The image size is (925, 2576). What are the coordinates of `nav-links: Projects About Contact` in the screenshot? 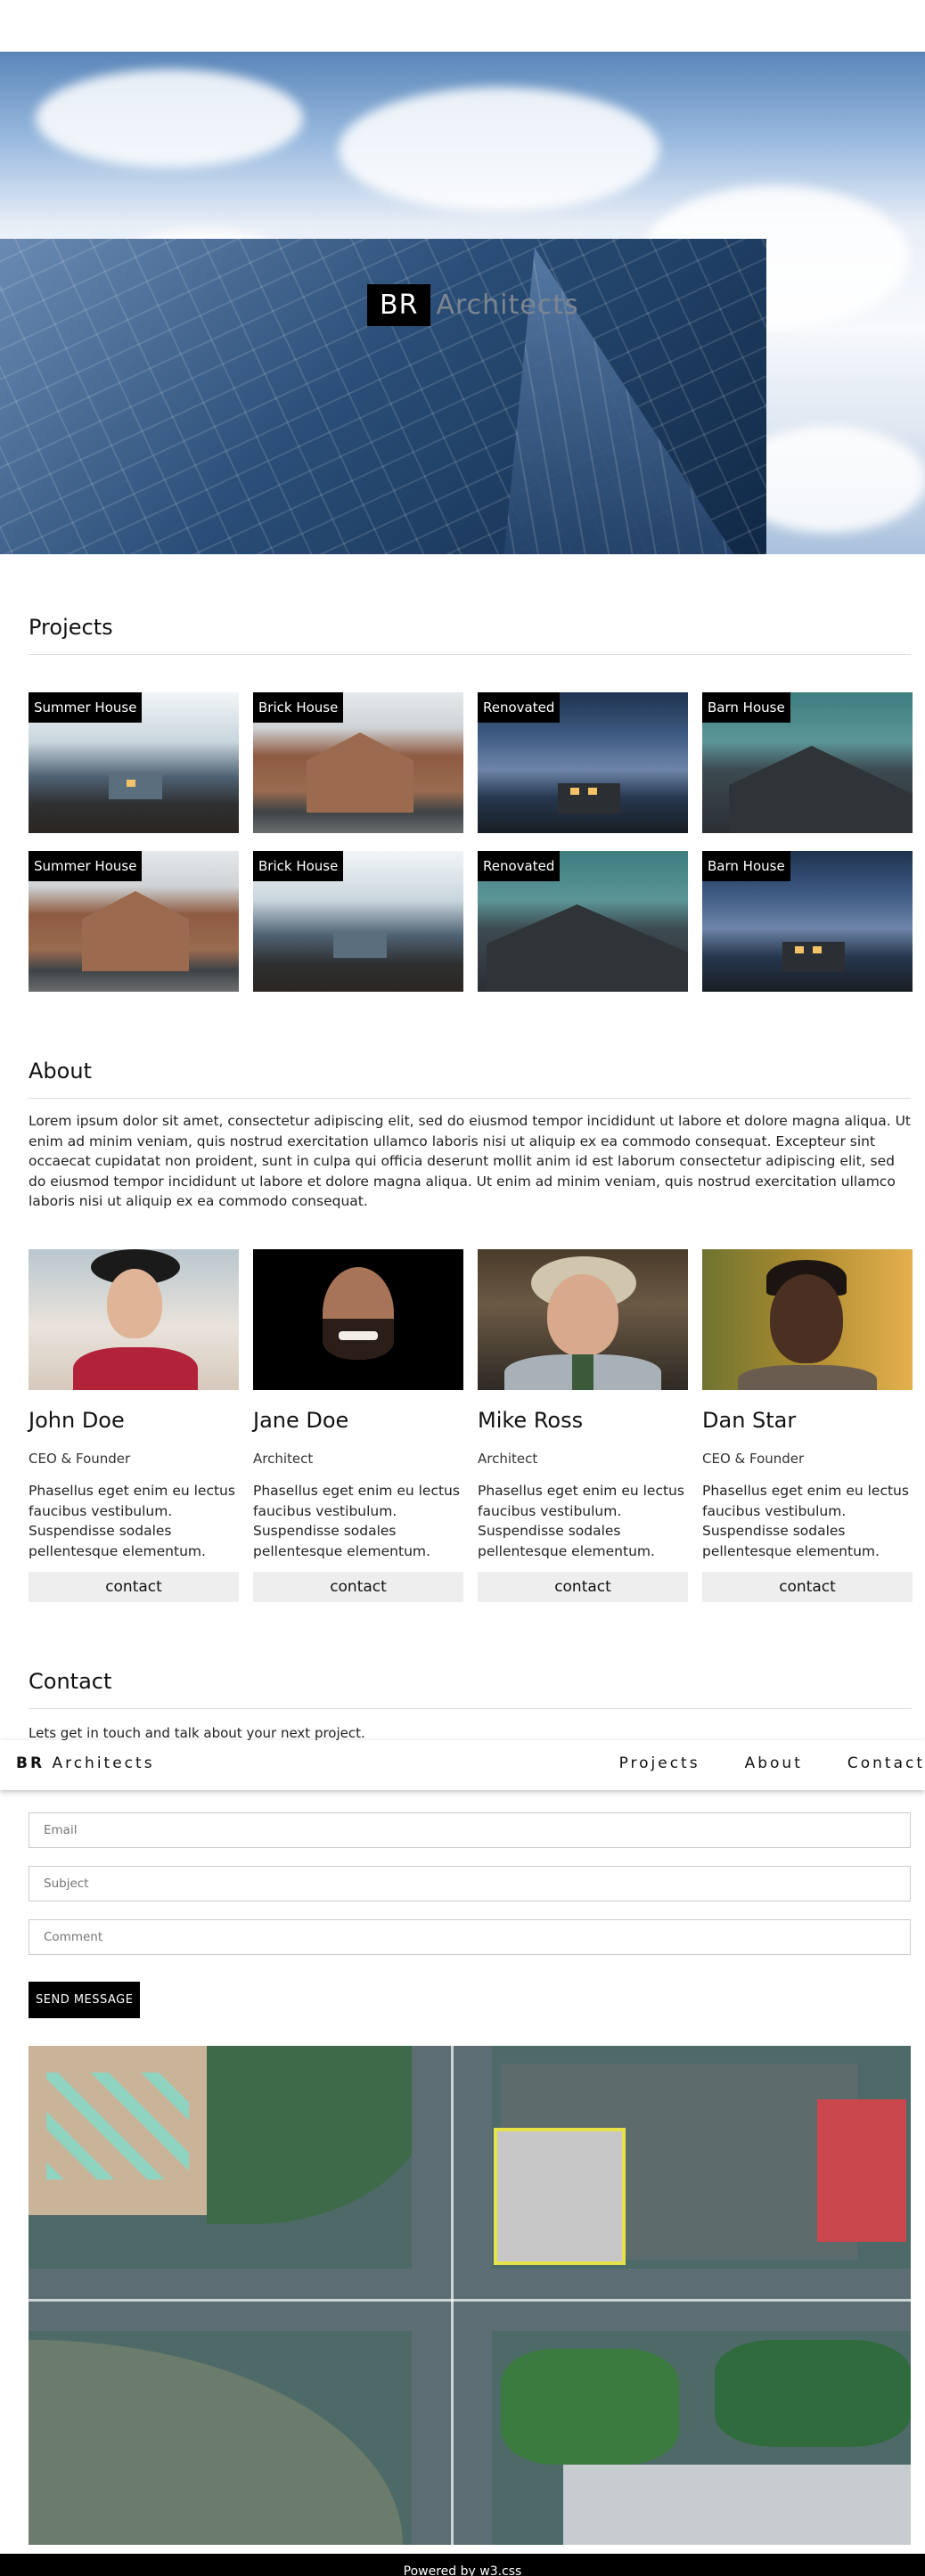 It's located at (750, 1763).